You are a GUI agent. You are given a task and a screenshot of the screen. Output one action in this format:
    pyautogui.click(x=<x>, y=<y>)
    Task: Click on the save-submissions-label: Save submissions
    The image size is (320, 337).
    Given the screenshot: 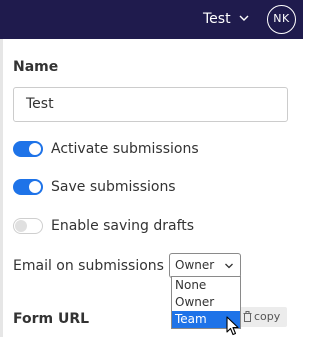 What is the action you would take?
    pyautogui.click(x=113, y=187)
    